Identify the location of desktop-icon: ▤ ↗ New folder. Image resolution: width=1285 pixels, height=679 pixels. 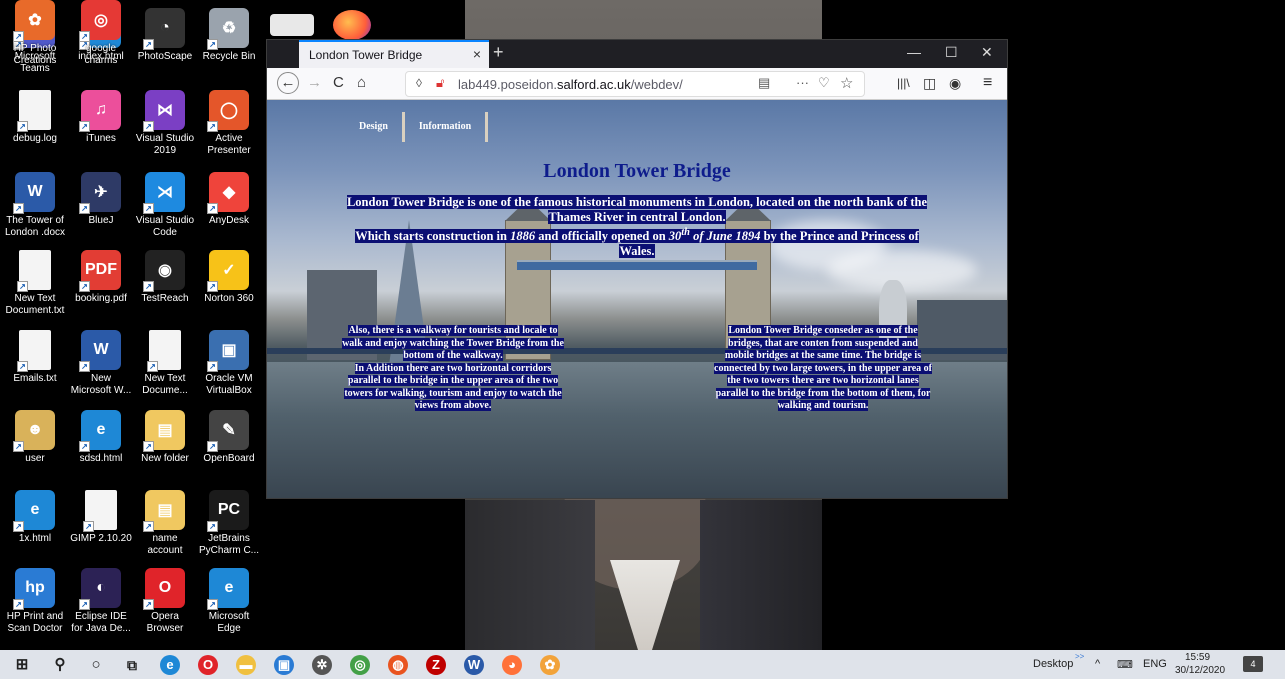
(165, 437).